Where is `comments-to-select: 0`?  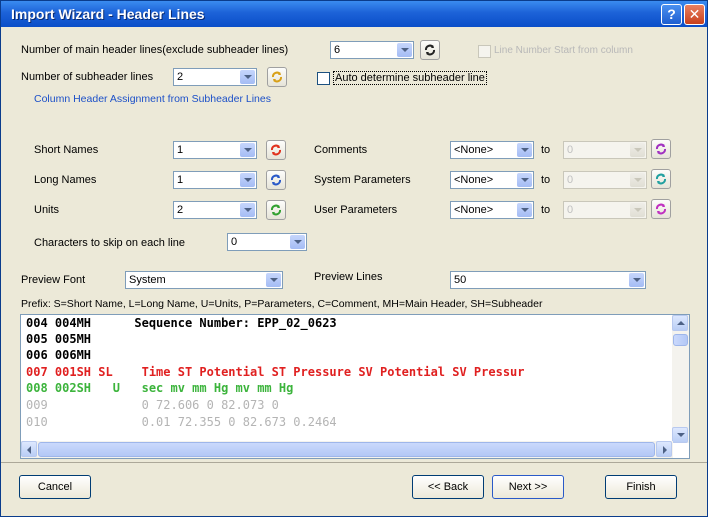 comments-to-select: 0 is located at coordinates (605, 150).